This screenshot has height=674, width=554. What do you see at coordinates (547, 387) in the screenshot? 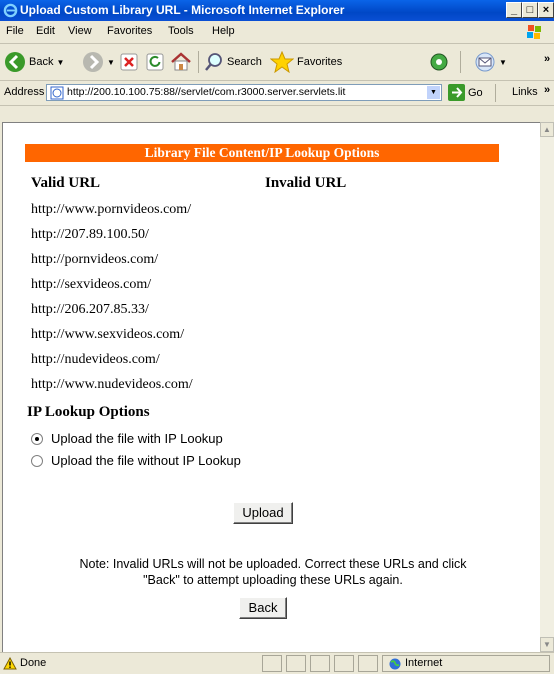
I see `vertical-scrollbar: ▲ ▼` at bounding box center [547, 387].